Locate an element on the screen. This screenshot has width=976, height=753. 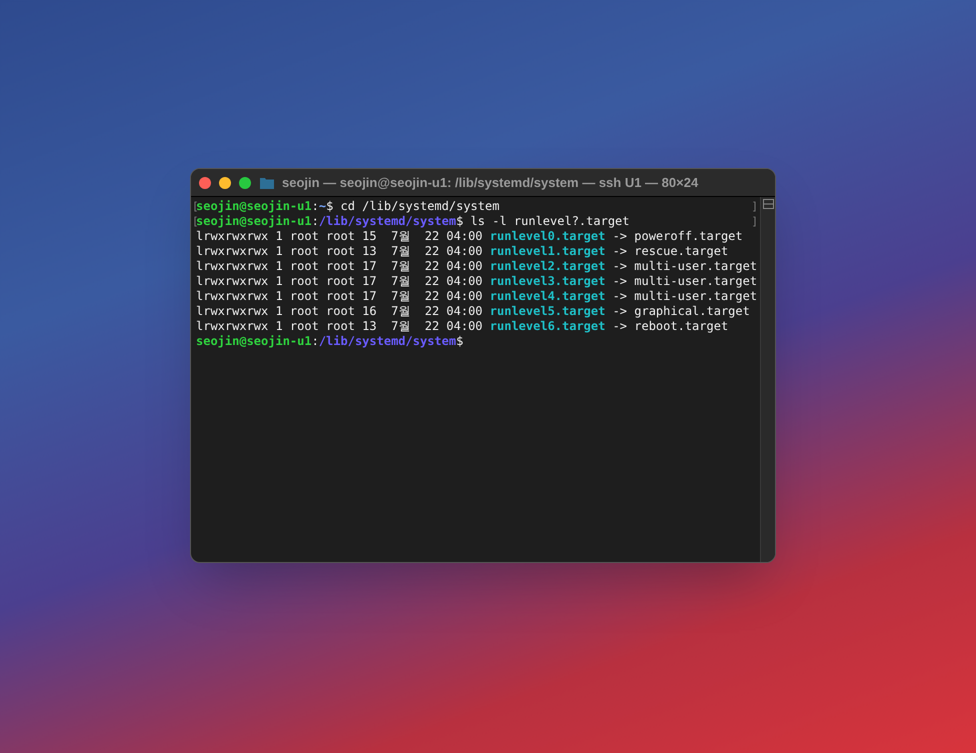
terminal-line: seojin@seojin-u1:~$ cd /lib/systemd/system is located at coordinates (348, 206).